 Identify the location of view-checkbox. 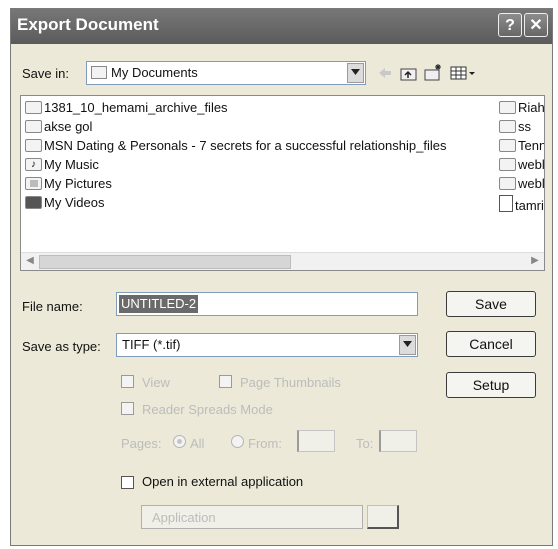
(127, 381).